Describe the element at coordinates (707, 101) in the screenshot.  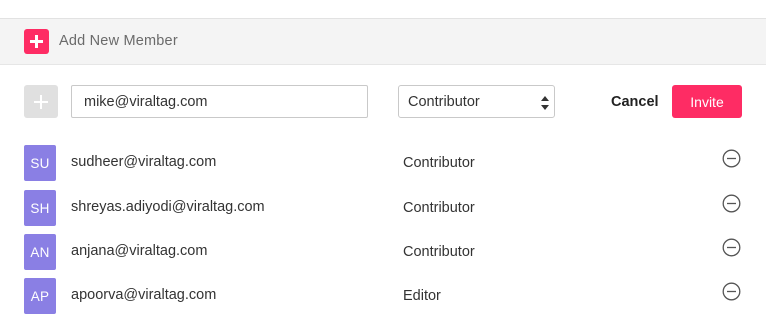
I see `invite-button: Invite` at that location.